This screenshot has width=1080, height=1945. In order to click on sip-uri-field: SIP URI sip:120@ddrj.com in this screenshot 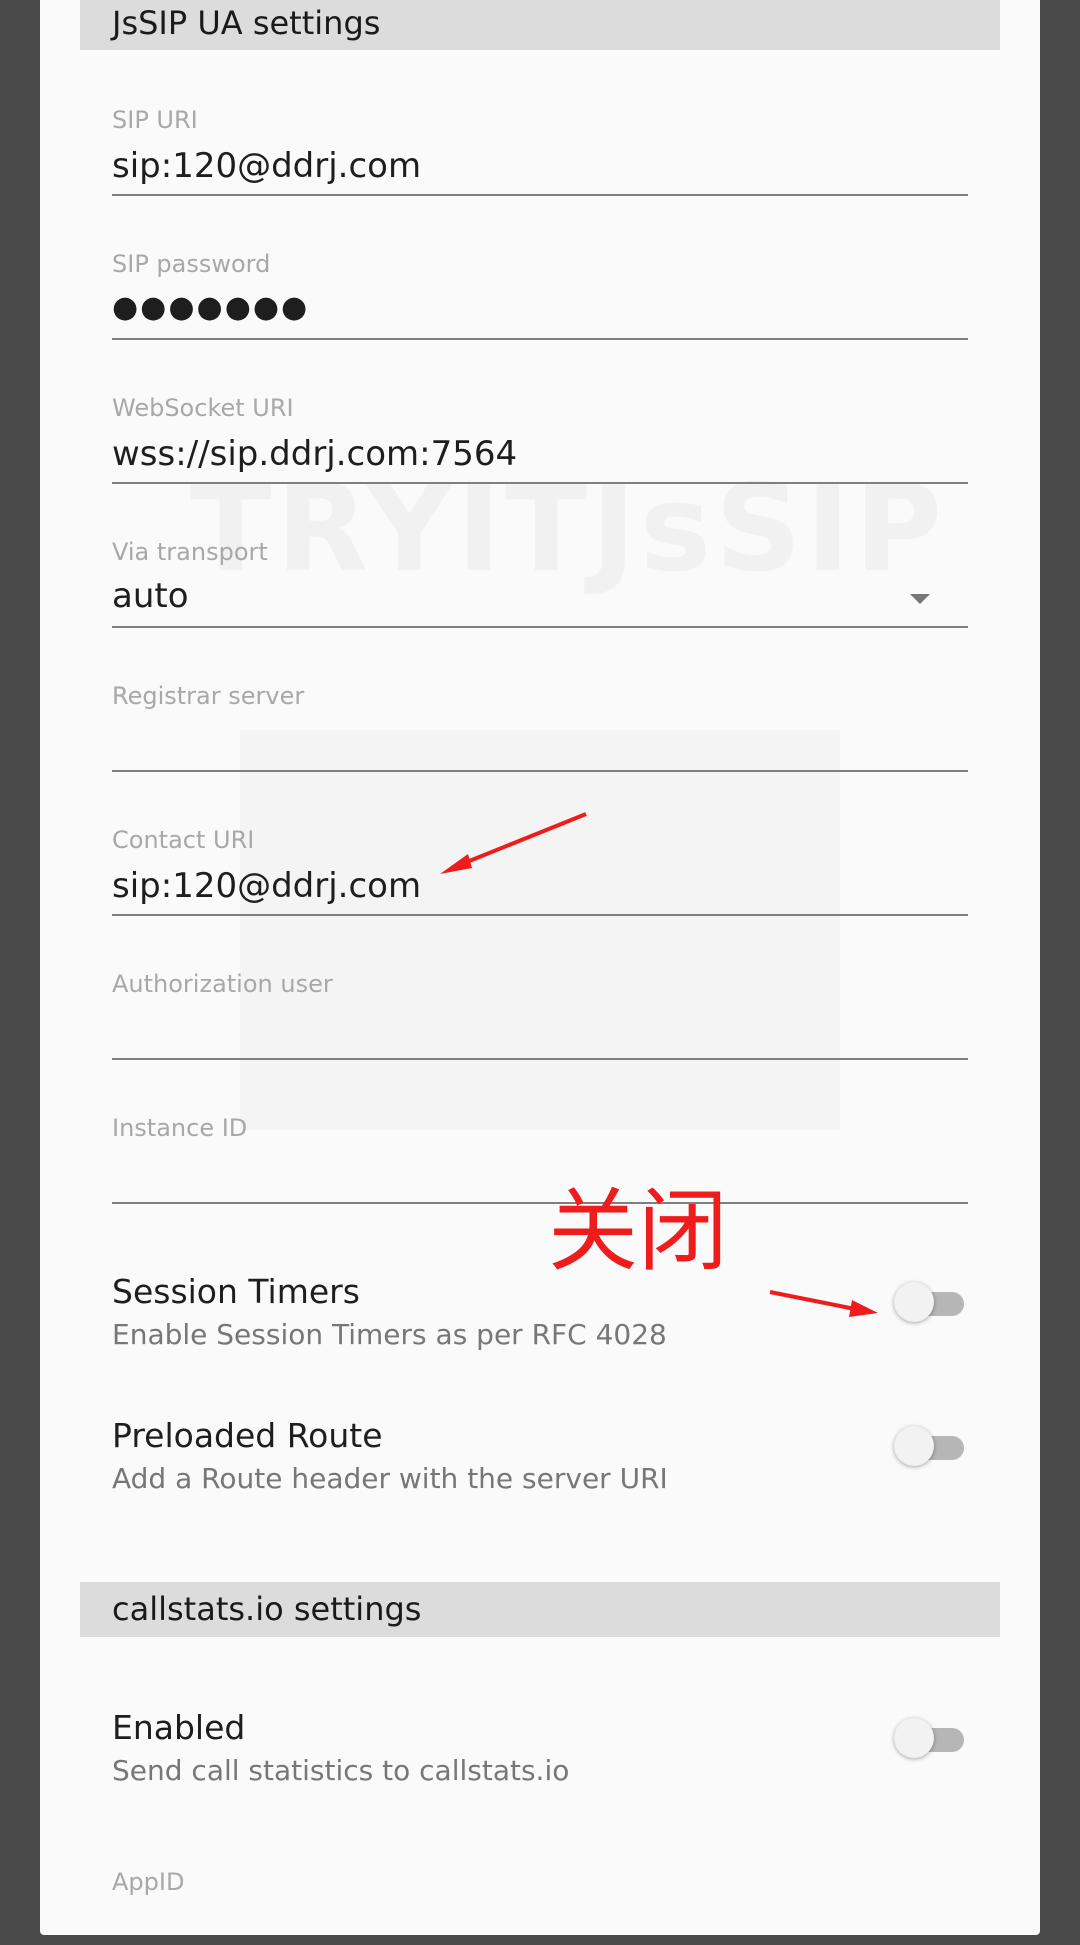, I will do `click(540, 152)`.